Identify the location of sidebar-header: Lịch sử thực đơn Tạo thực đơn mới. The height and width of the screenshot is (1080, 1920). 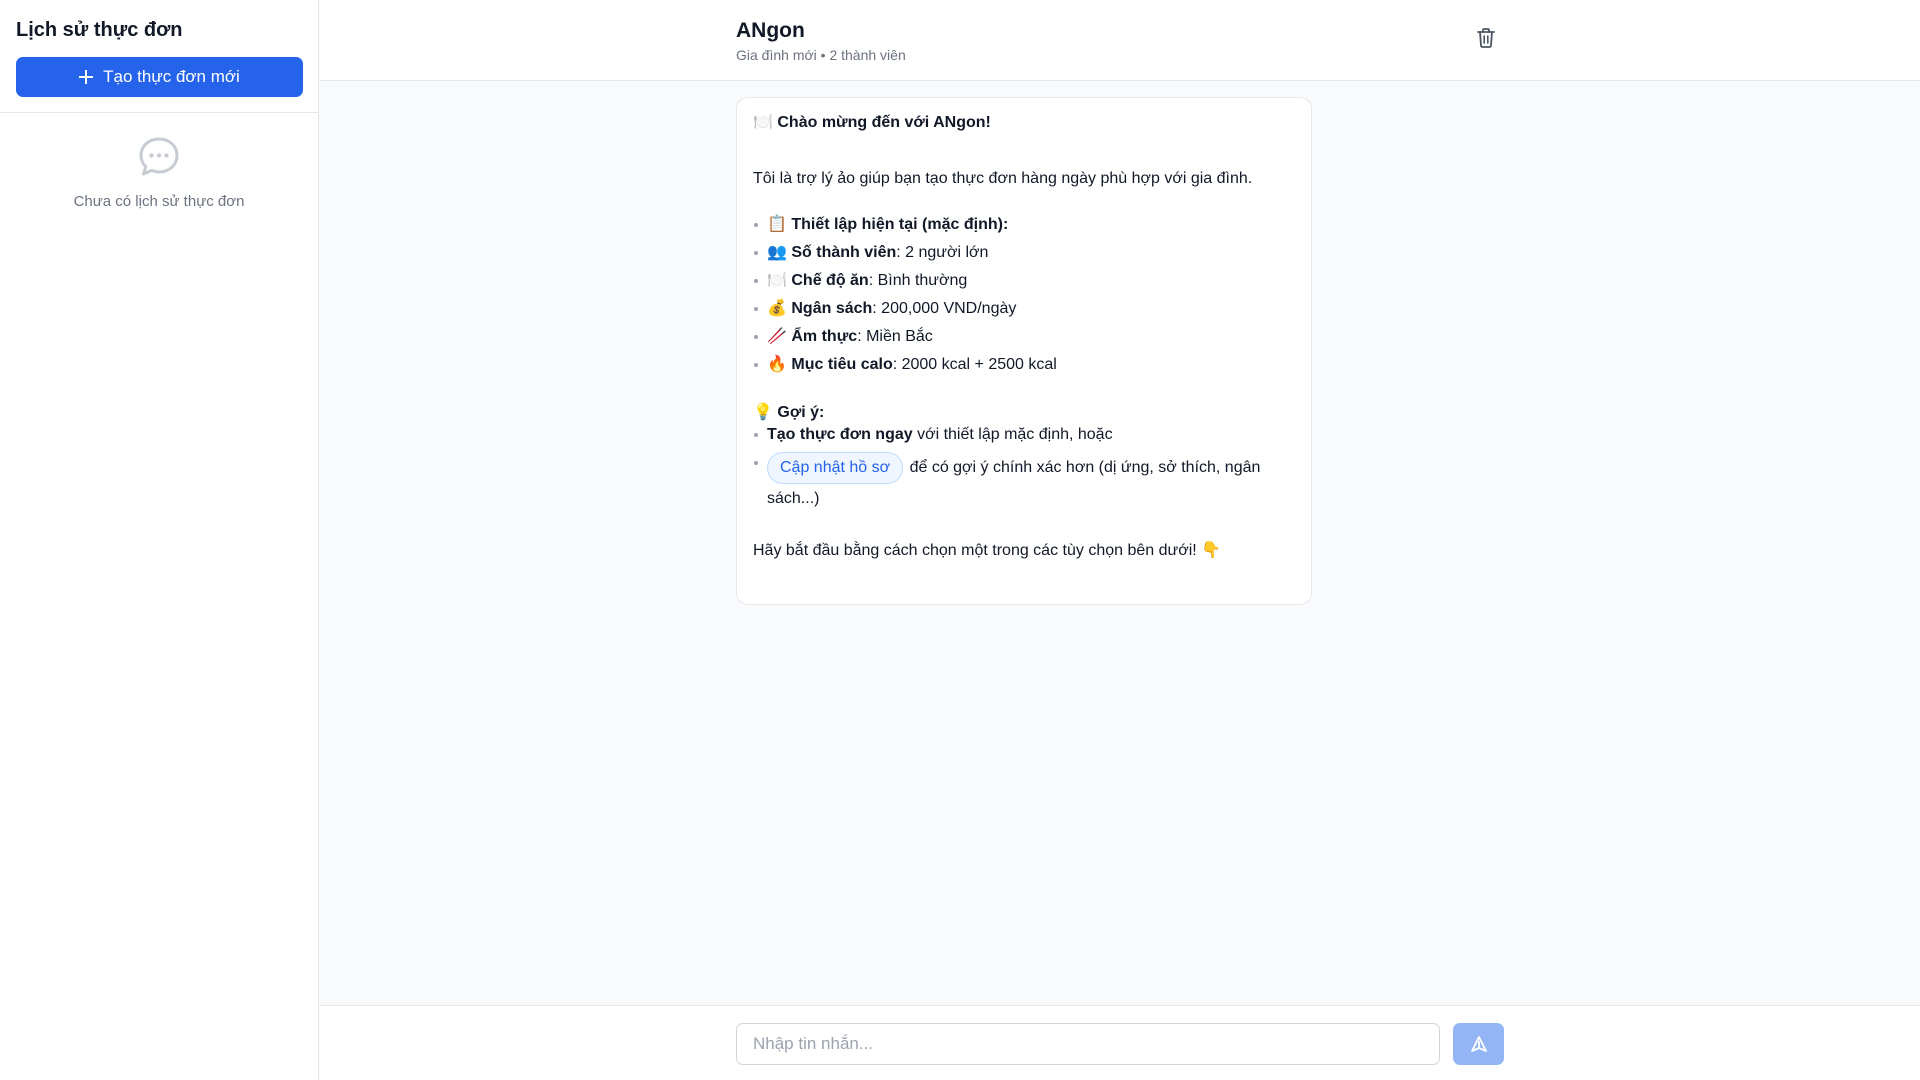
(159, 56).